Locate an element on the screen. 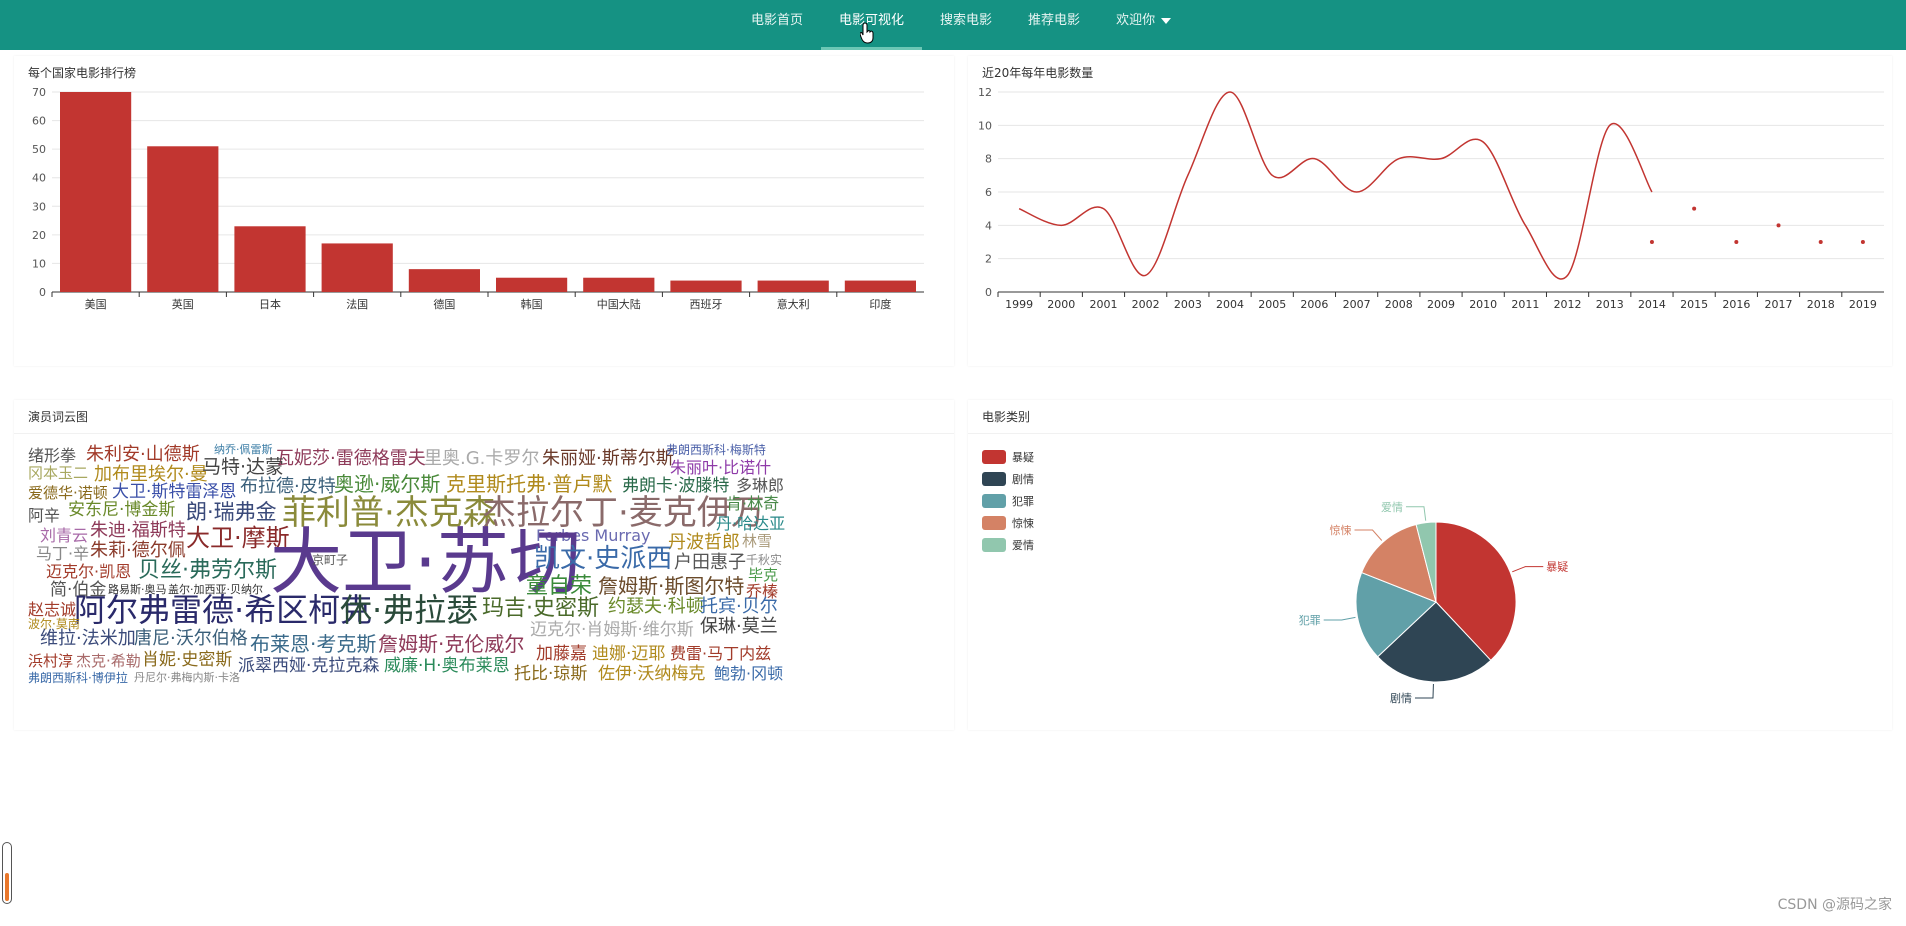  hand-cursor-icon is located at coordinates (867, 33).